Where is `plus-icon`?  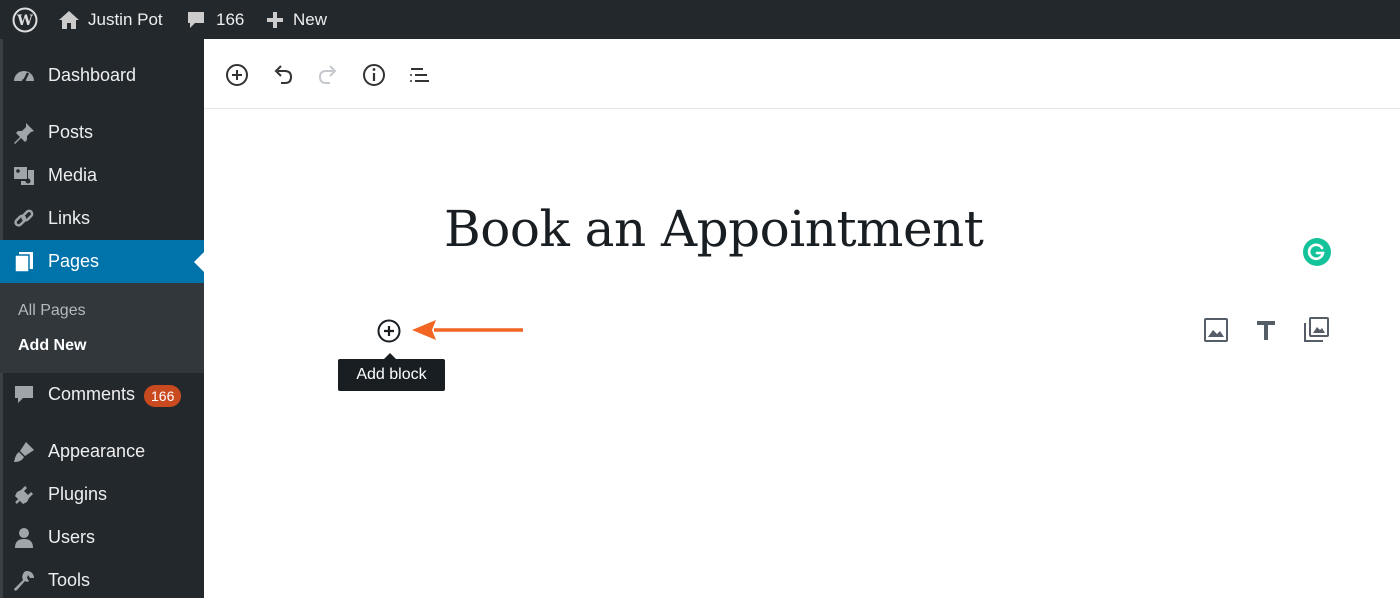 plus-icon is located at coordinates (275, 19).